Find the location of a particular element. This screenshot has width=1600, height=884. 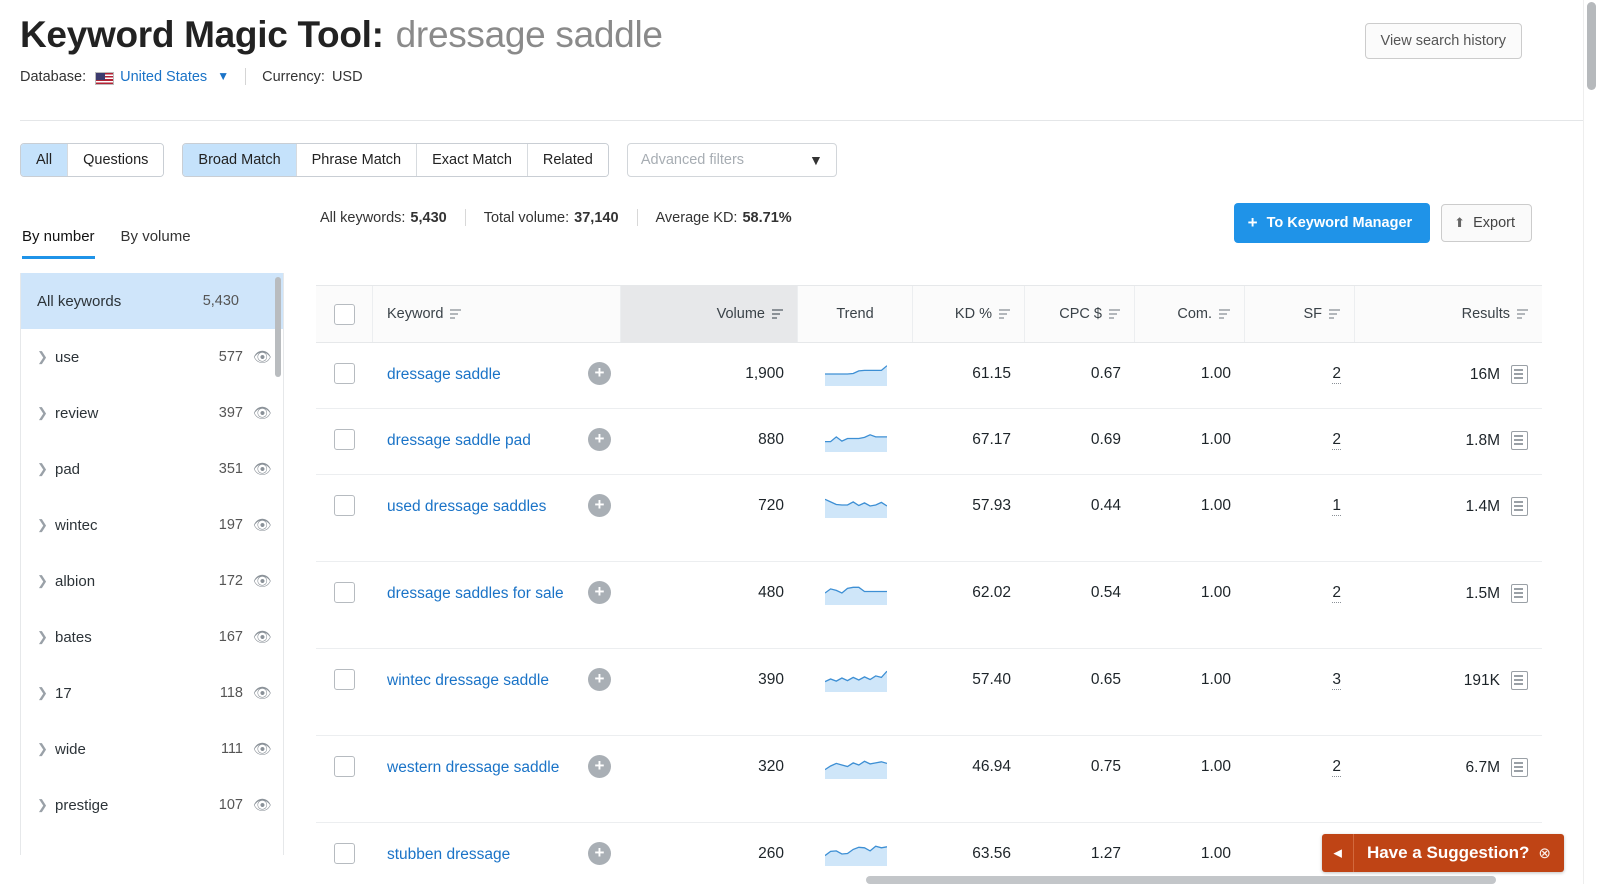

column-header-volume: Volume is located at coordinates (709, 314).